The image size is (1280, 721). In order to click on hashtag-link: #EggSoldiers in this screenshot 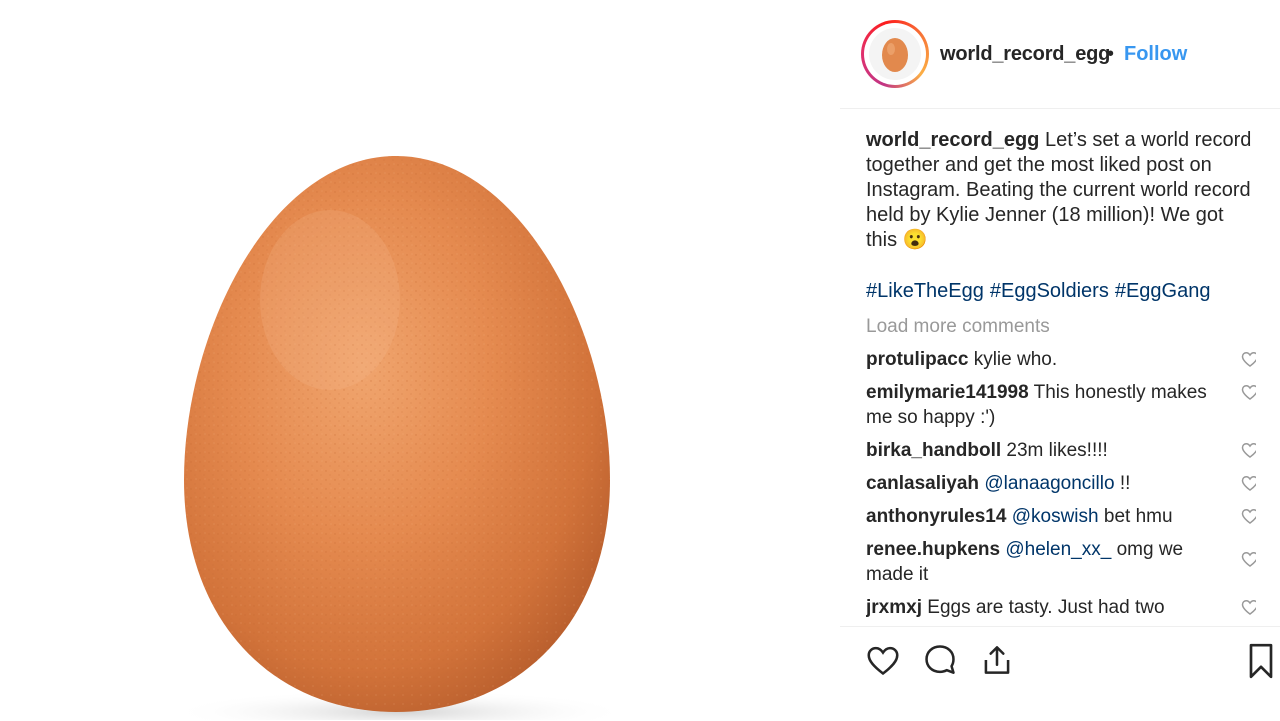, I will do `click(1049, 291)`.